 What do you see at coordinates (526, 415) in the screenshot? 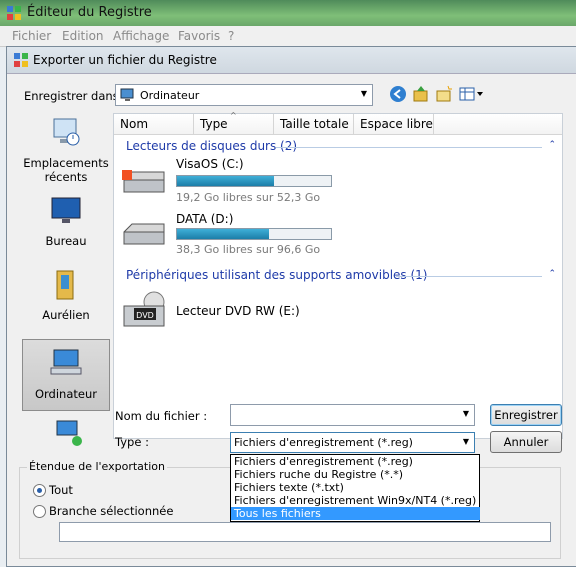
I see `save-button: Enregistrer` at bounding box center [526, 415].